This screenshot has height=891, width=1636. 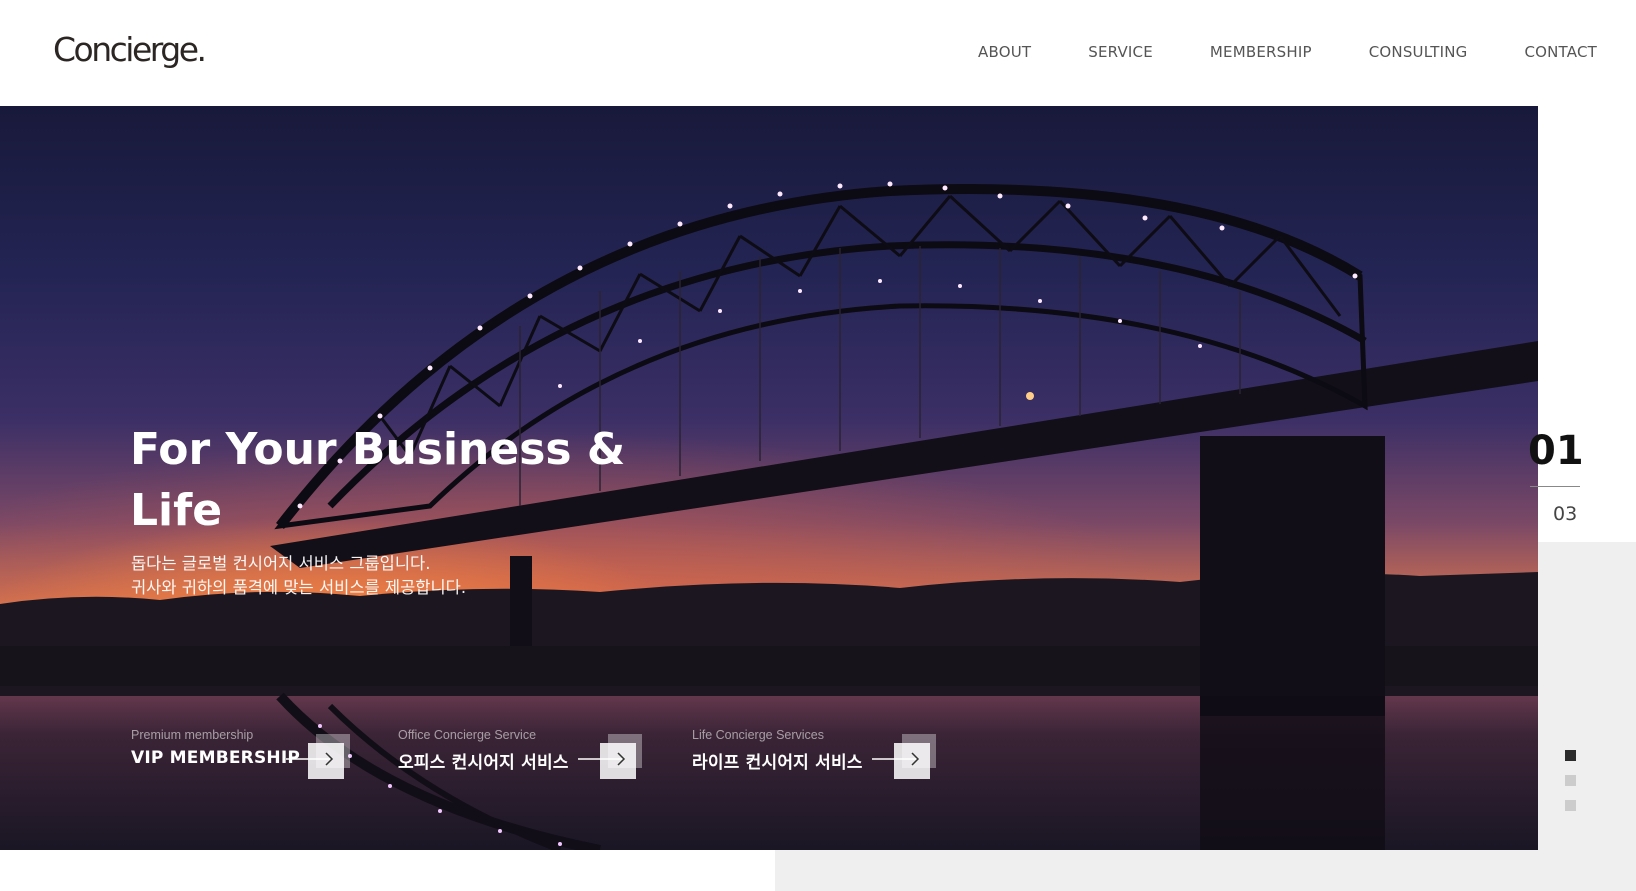 I want to click on service-title: 라이프 컨시어지 서비스, so click(x=777, y=763).